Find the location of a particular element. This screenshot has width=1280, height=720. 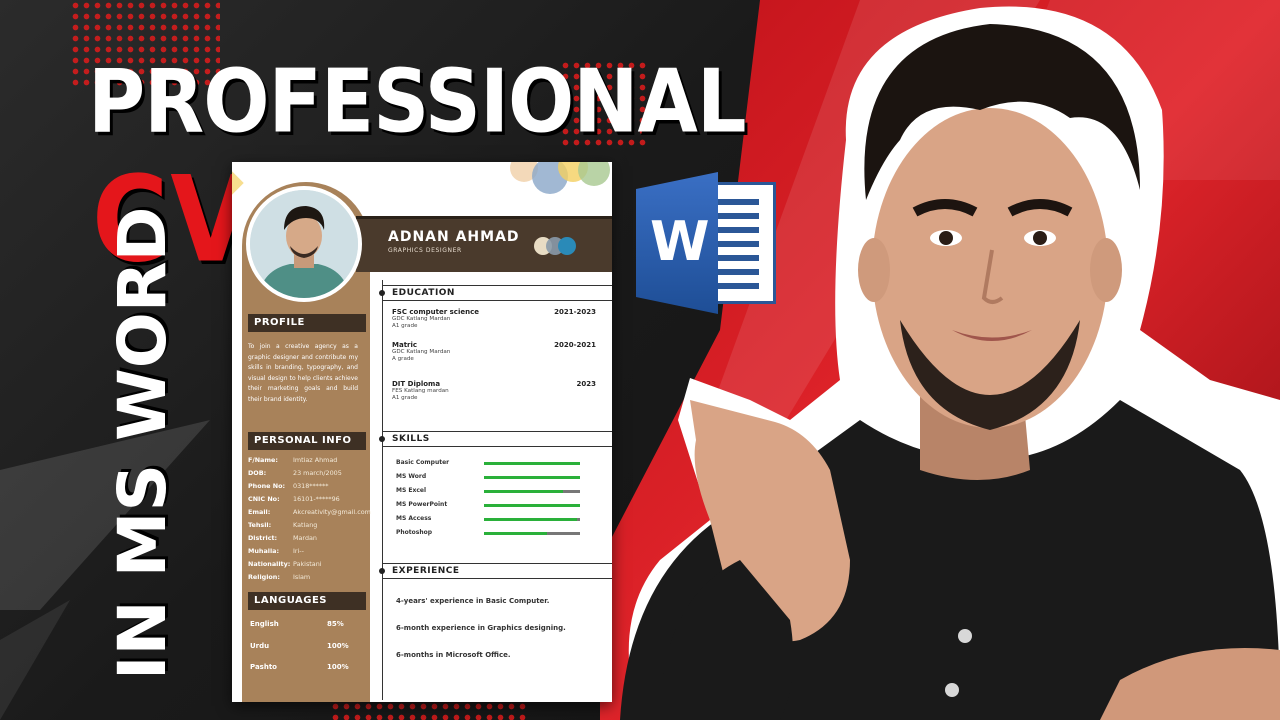

cv-education-heading: EDUCATION is located at coordinates (495, 293).